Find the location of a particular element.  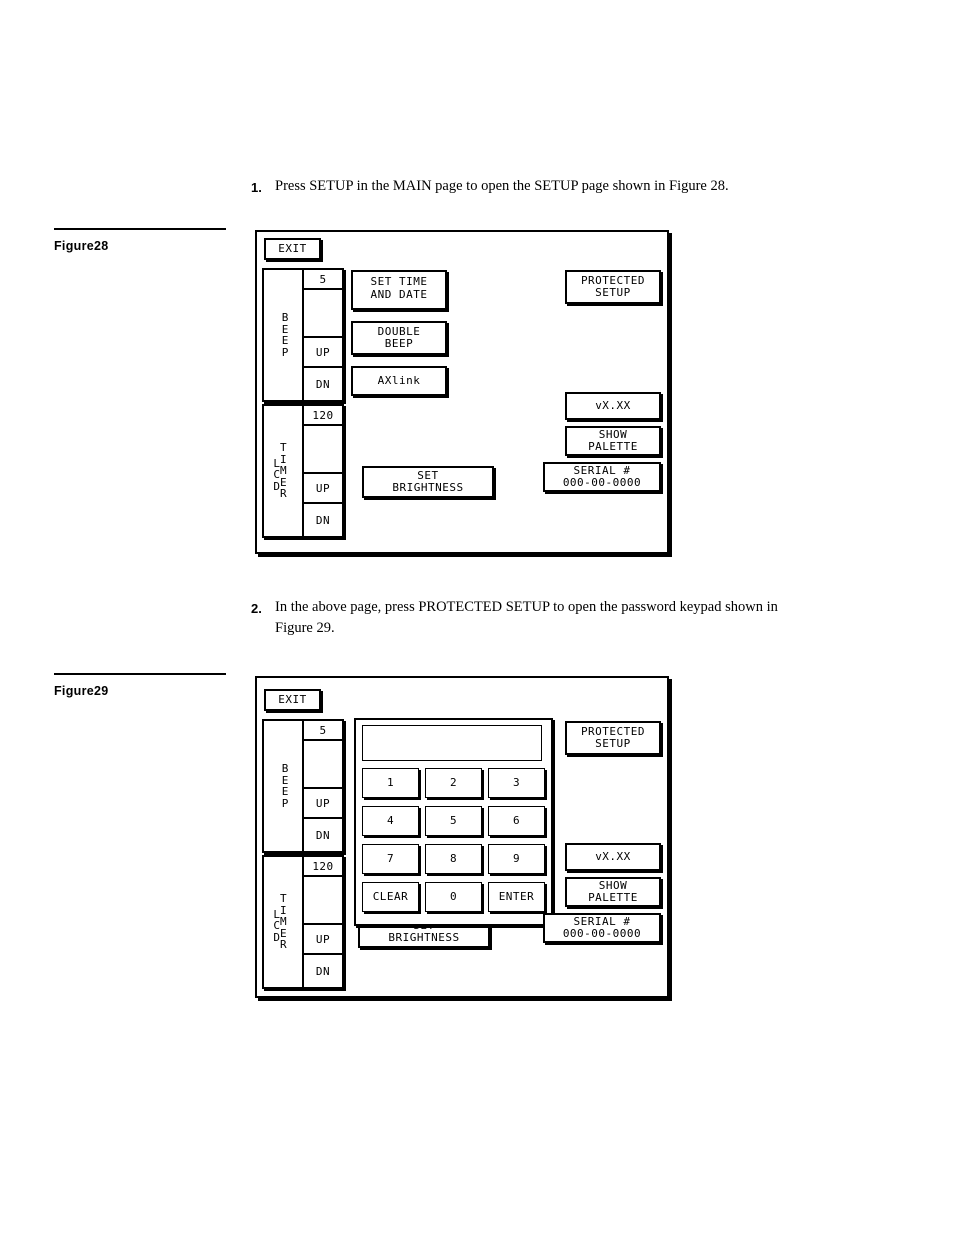

key-3: 3 is located at coordinates (516, 783).